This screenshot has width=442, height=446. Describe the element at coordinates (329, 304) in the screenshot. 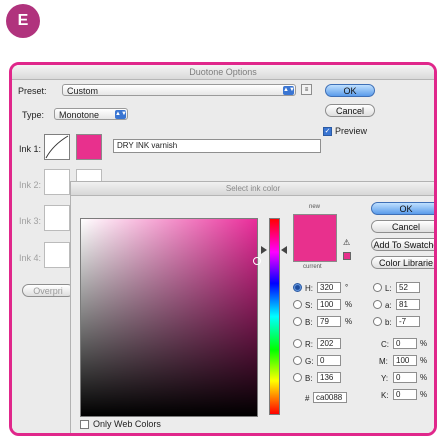

I see `saturation-input: 100` at that location.